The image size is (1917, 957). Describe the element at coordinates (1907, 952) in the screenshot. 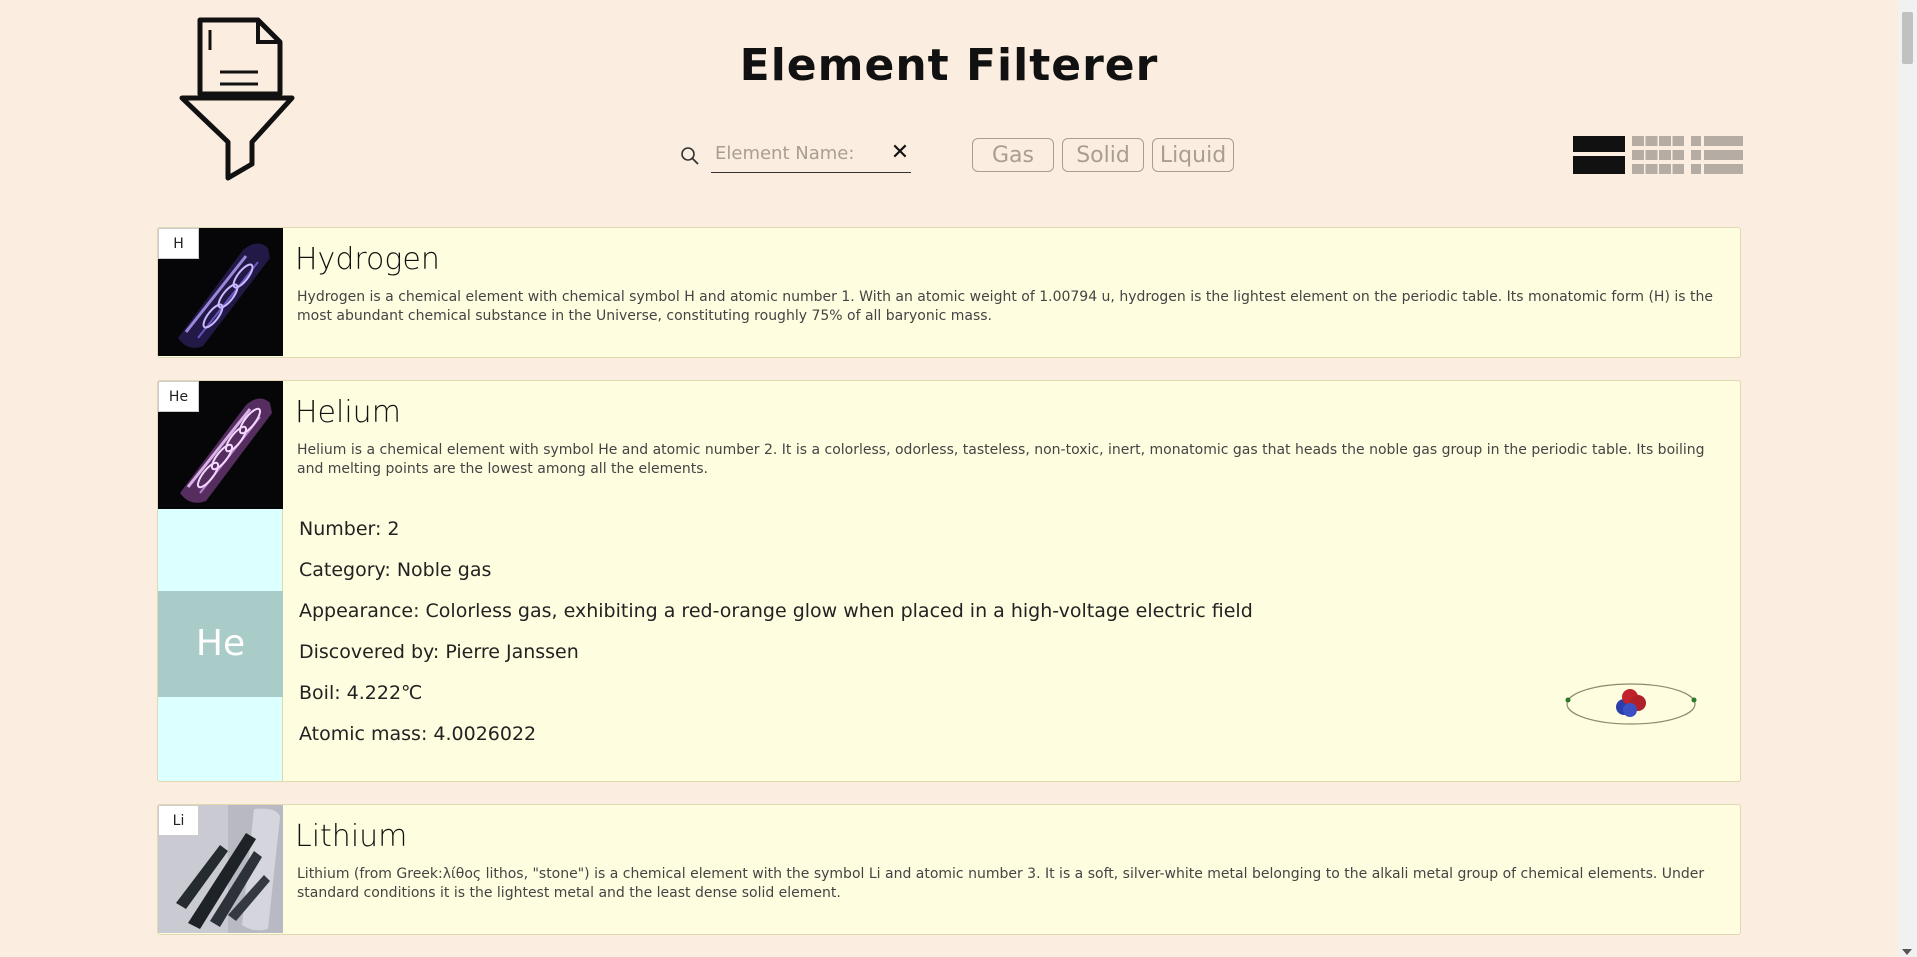

I see `scroll-down-arrow-icon` at that location.